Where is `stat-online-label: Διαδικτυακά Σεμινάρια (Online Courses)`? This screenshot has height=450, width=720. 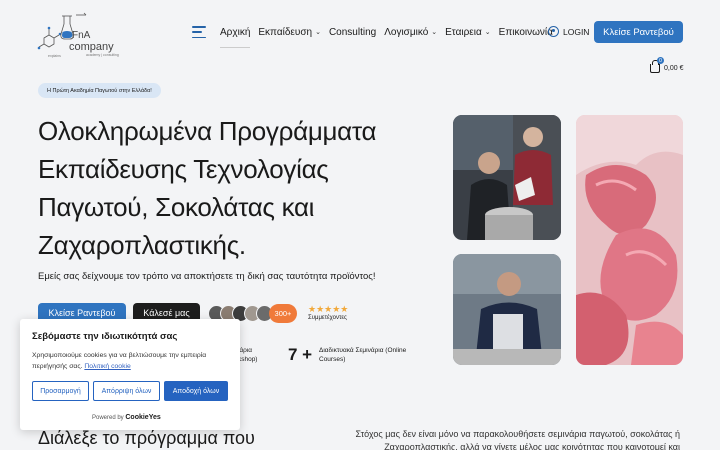 stat-online-label: Διαδικτυακά Σεμινάρια (Online Courses) is located at coordinates (363, 355).